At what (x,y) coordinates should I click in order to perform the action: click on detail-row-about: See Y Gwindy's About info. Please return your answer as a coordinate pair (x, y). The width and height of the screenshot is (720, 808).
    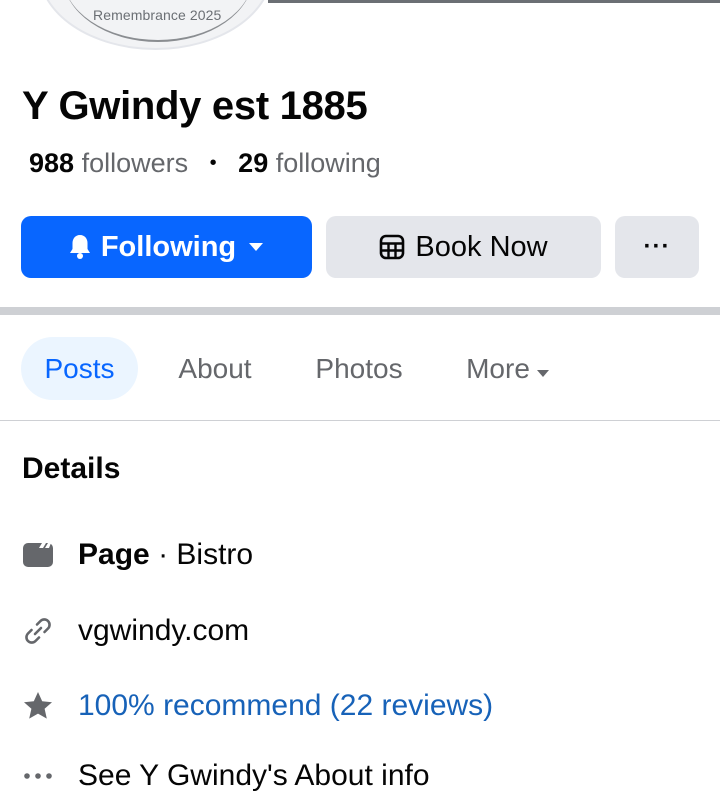
    Looking at the image, I should click on (360, 776).